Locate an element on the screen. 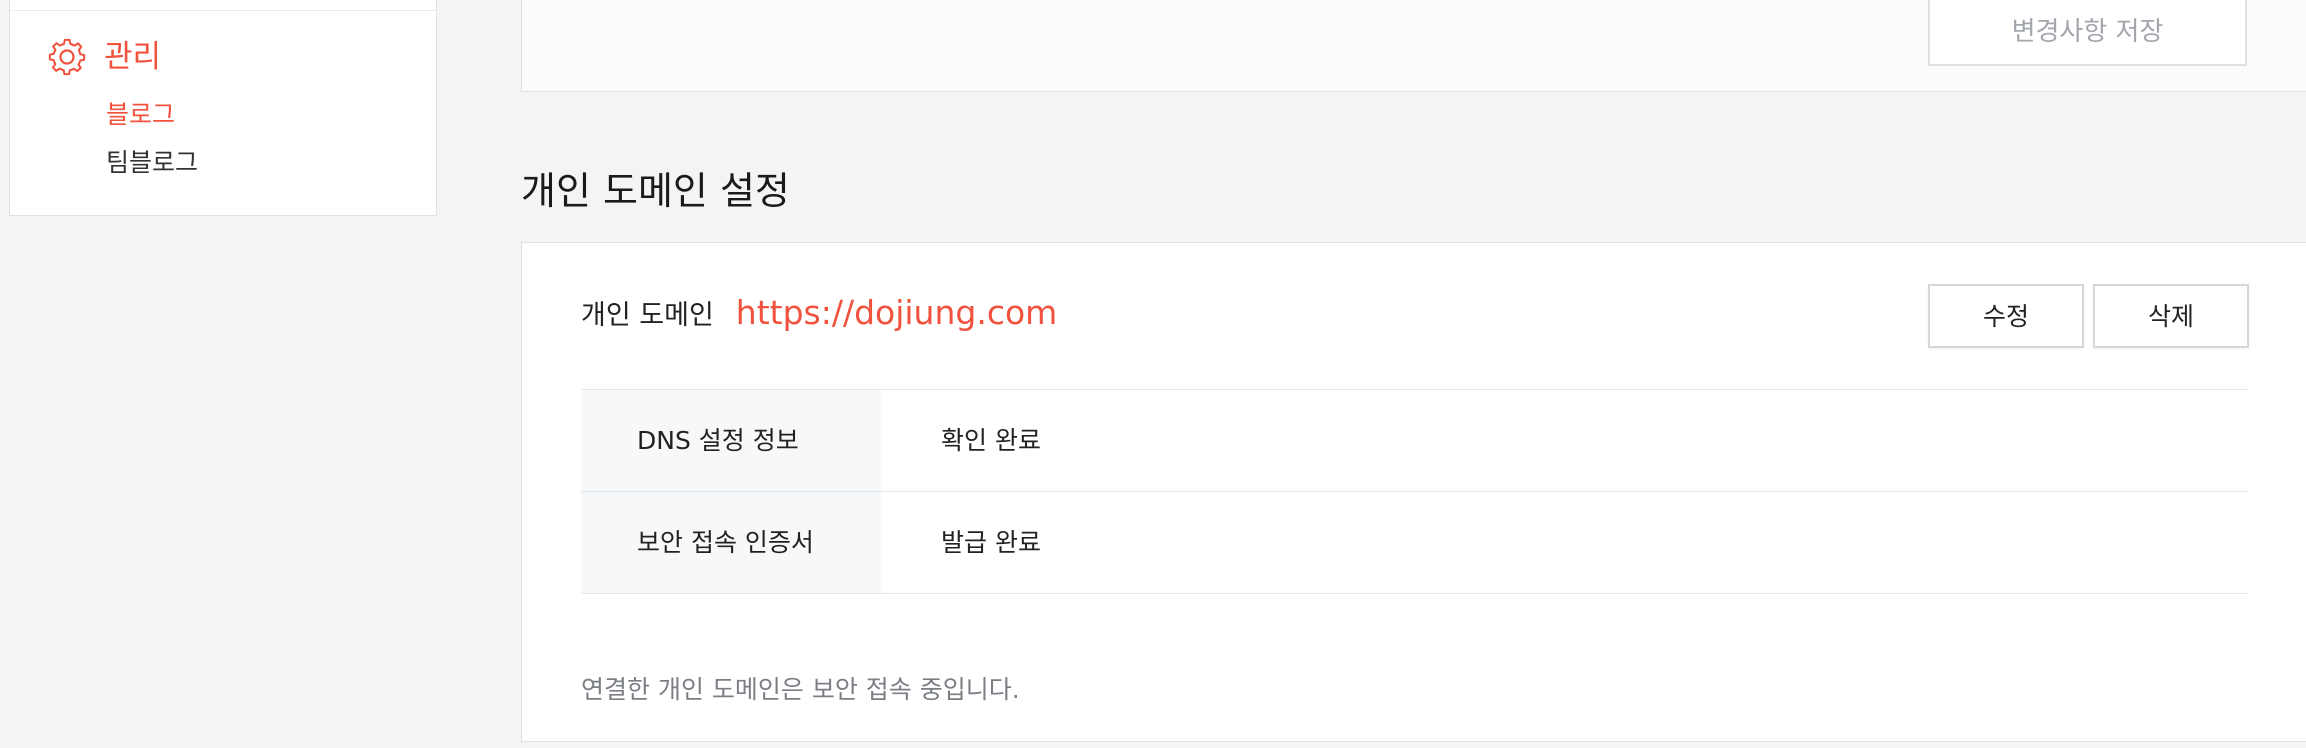  sidebar-section-title: 관리 is located at coordinates (133, 57).